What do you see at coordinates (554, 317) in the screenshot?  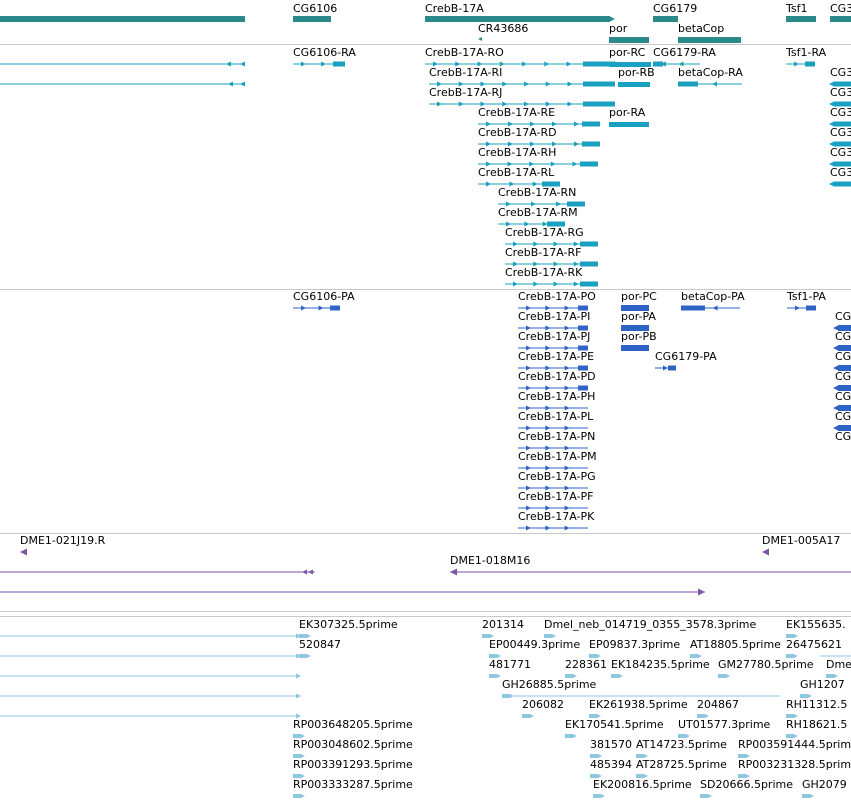 I see `protein-label-crebb-17a-pi: CrebB-17A-PI` at bounding box center [554, 317].